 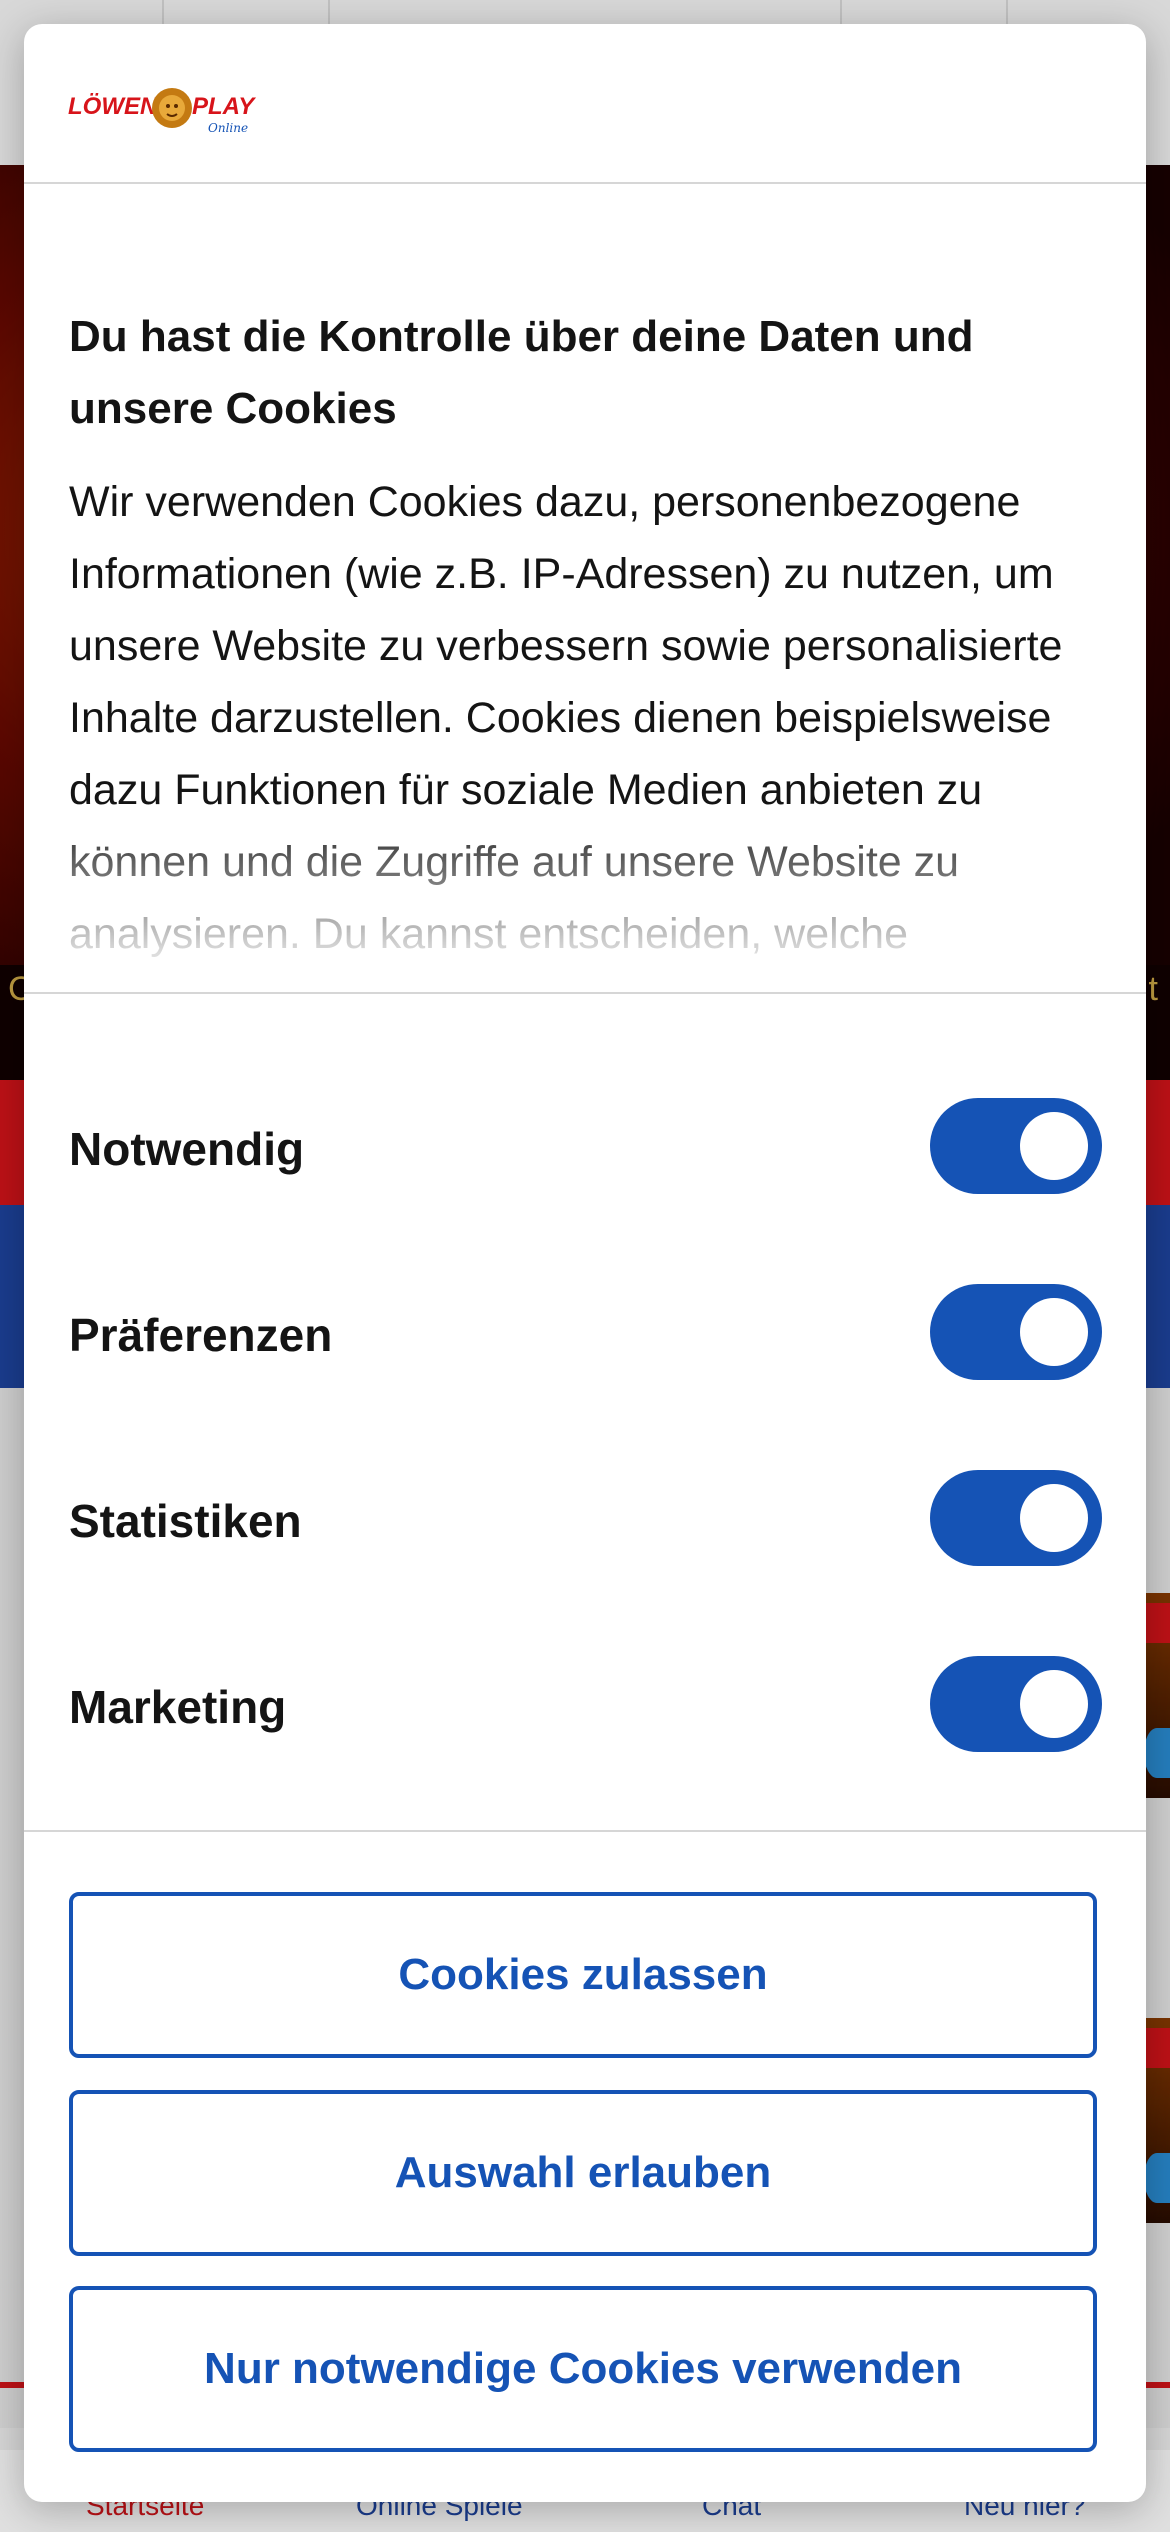 What do you see at coordinates (224, 106) in the screenshot?
I see `logo-word-right: PLAY` at bounding box center [224, 106].